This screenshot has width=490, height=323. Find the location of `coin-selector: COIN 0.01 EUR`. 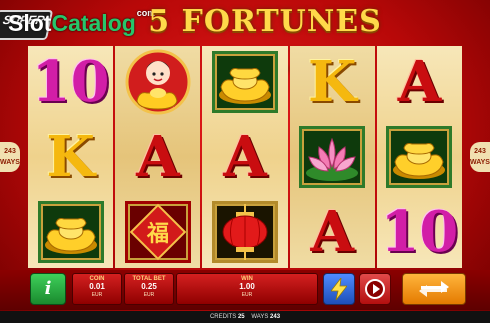

coin-selector: COIN 0.01 EUR is located at coordinates (97, 289).